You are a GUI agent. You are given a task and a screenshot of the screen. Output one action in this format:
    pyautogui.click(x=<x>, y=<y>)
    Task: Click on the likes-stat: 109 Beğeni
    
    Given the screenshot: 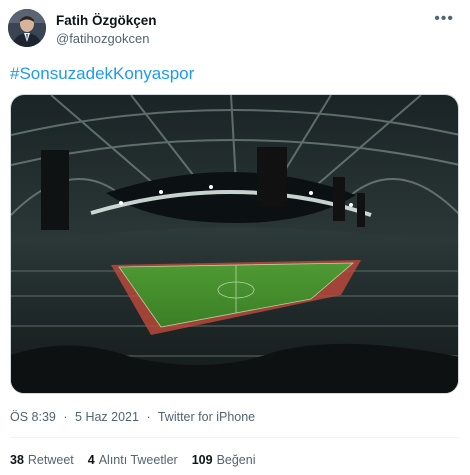 What is the action you would take?
    pyautogui.click(x=224, y=460)
    